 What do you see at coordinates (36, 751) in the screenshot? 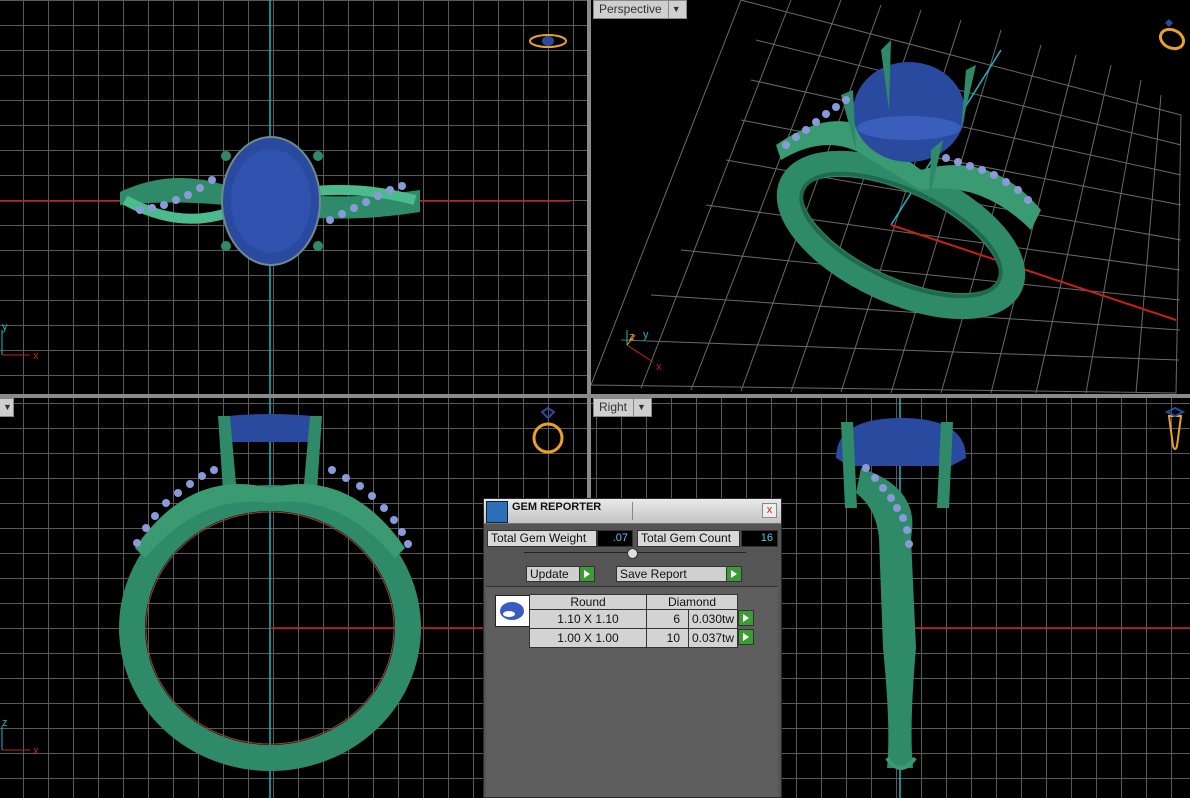
I see `front-axis-x: x` at bounding box center [36, 751].